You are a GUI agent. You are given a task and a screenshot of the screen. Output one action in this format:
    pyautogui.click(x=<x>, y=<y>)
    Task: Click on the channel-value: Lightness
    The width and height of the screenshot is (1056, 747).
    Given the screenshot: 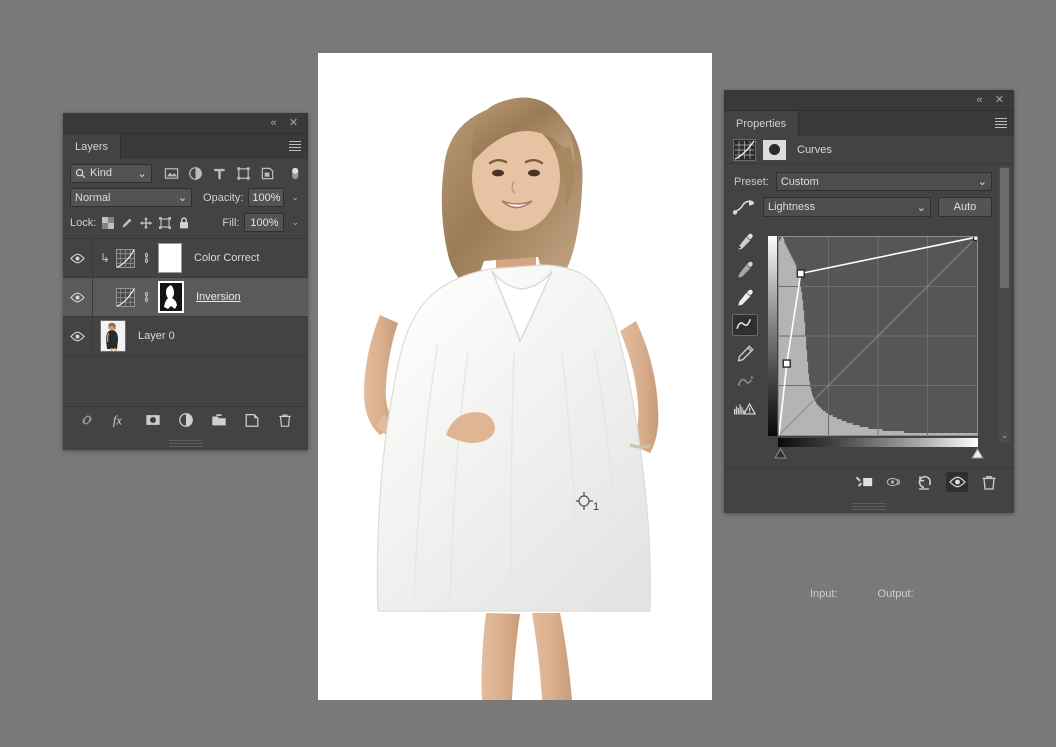 What is the action you would take?
    pyautogui.click(x=792, y=207)
    